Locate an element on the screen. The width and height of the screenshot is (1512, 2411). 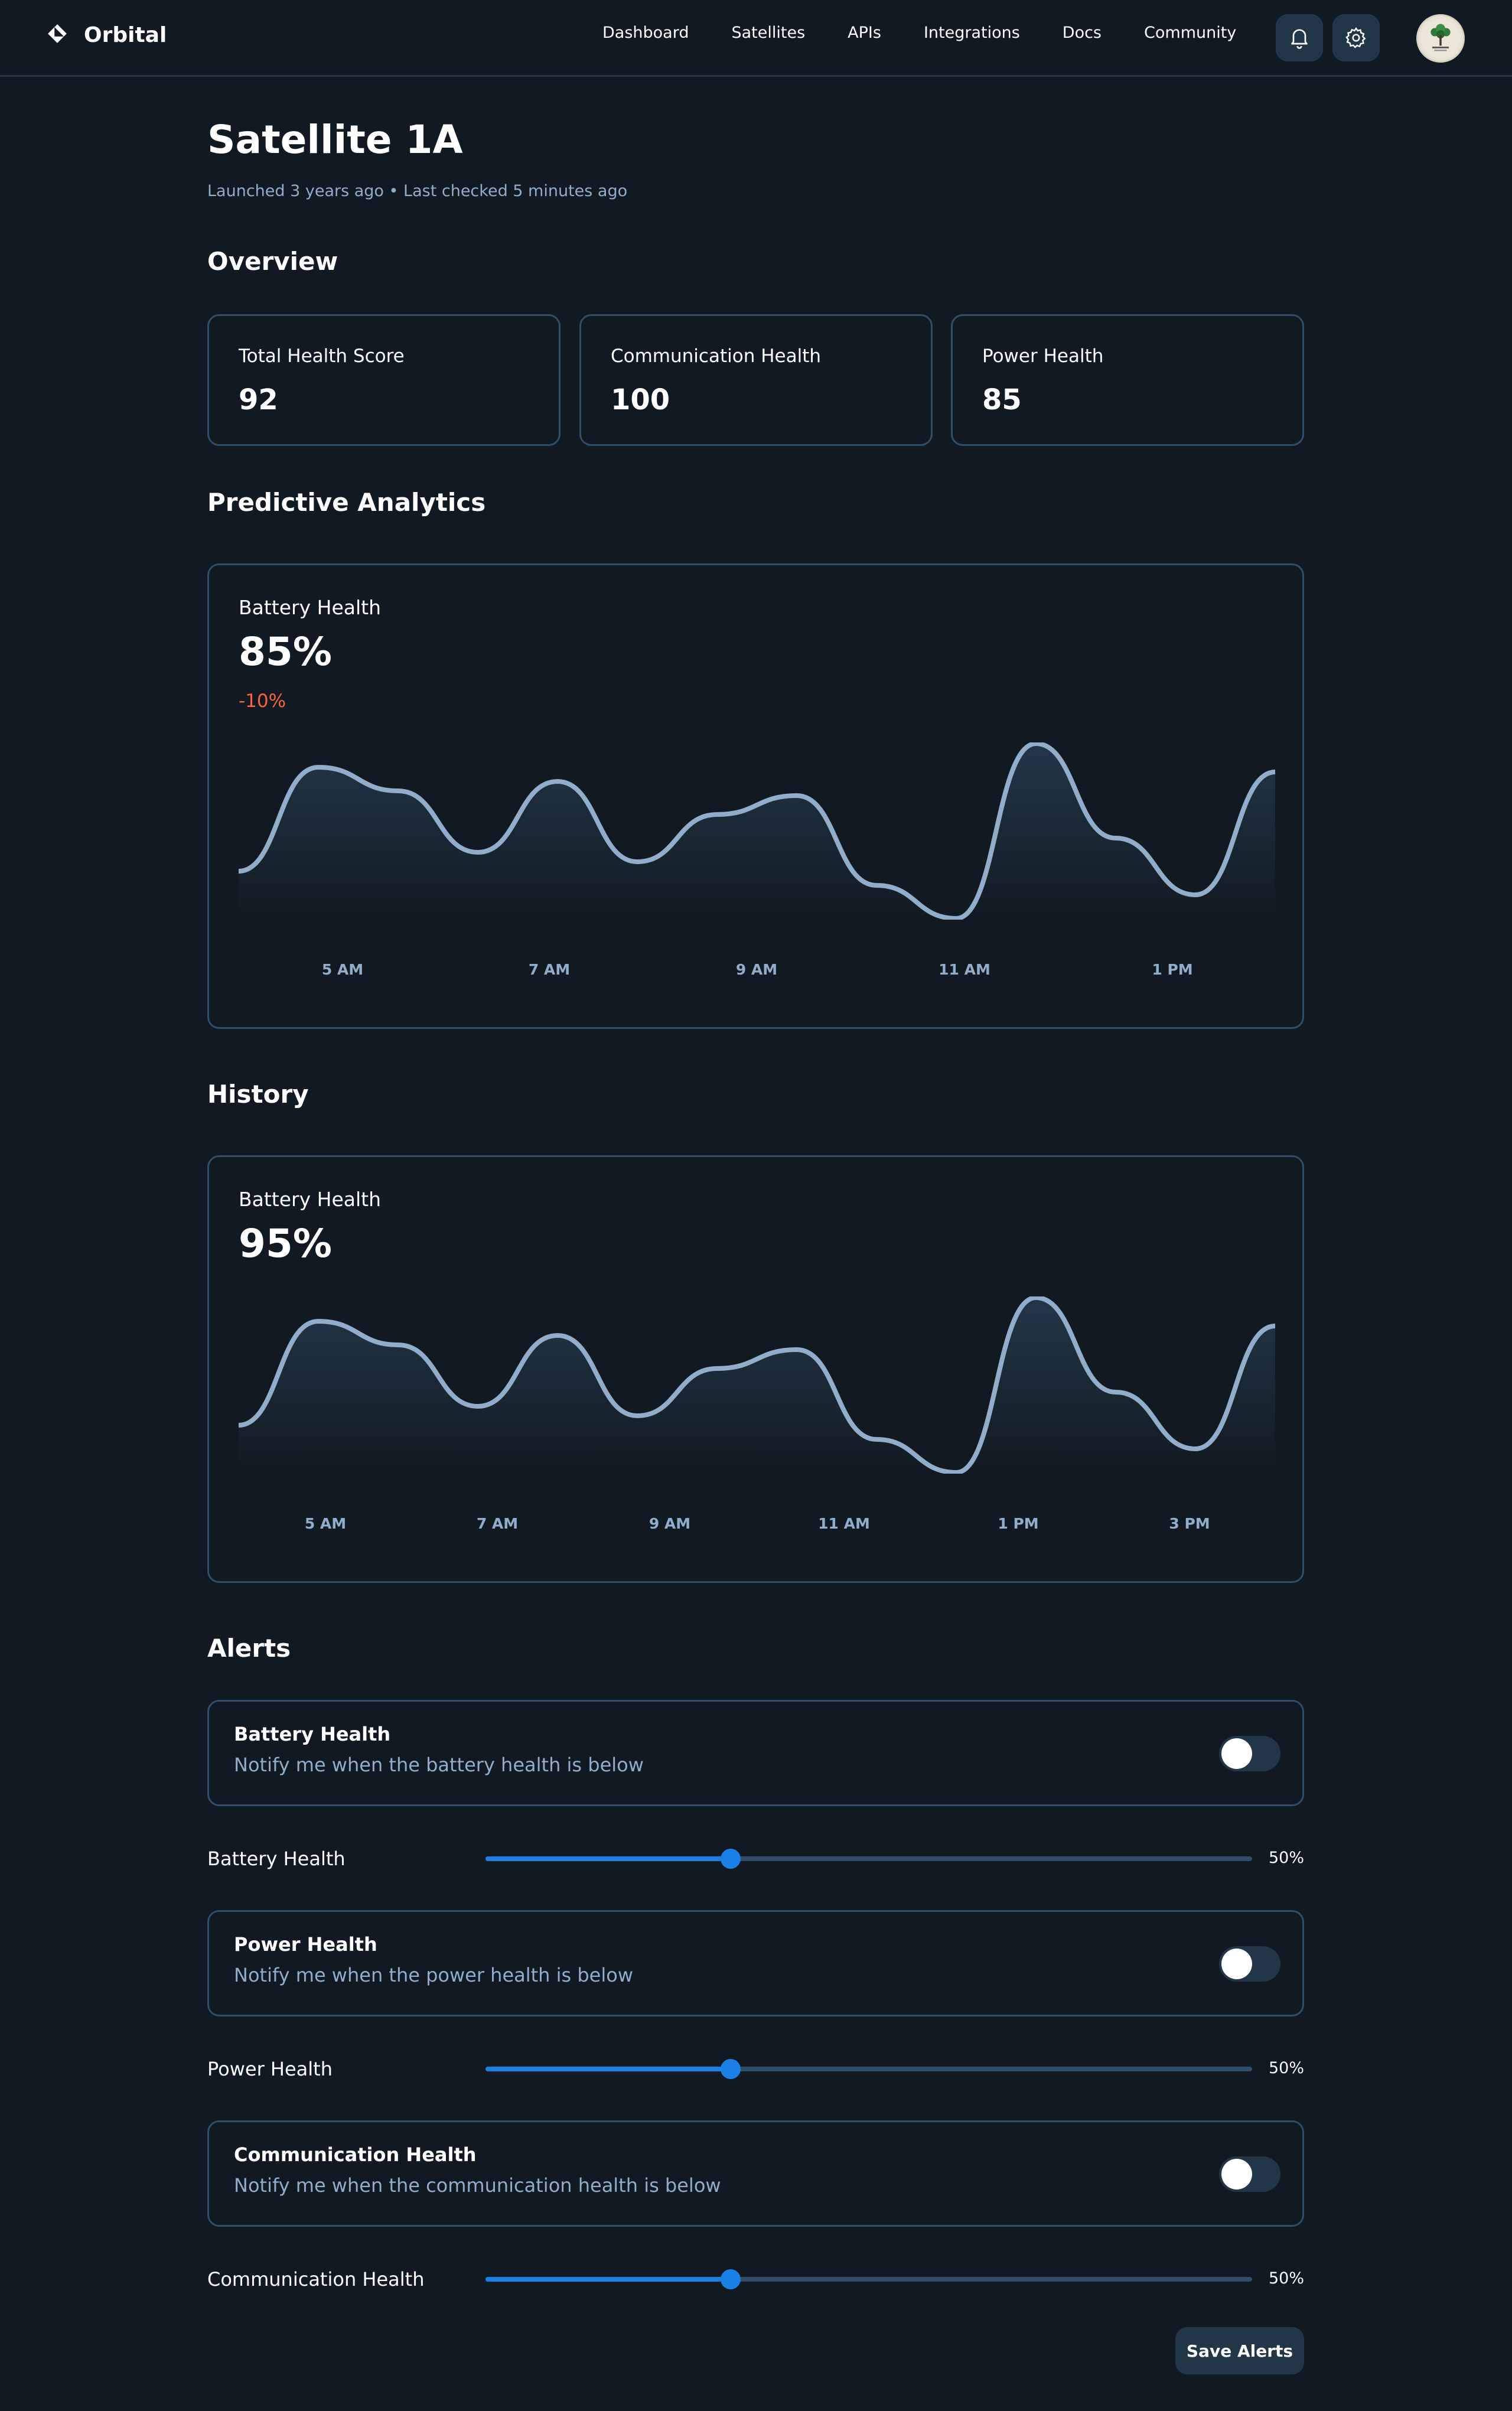
battery-threshold-slider is located at coordinates (868, 1859).